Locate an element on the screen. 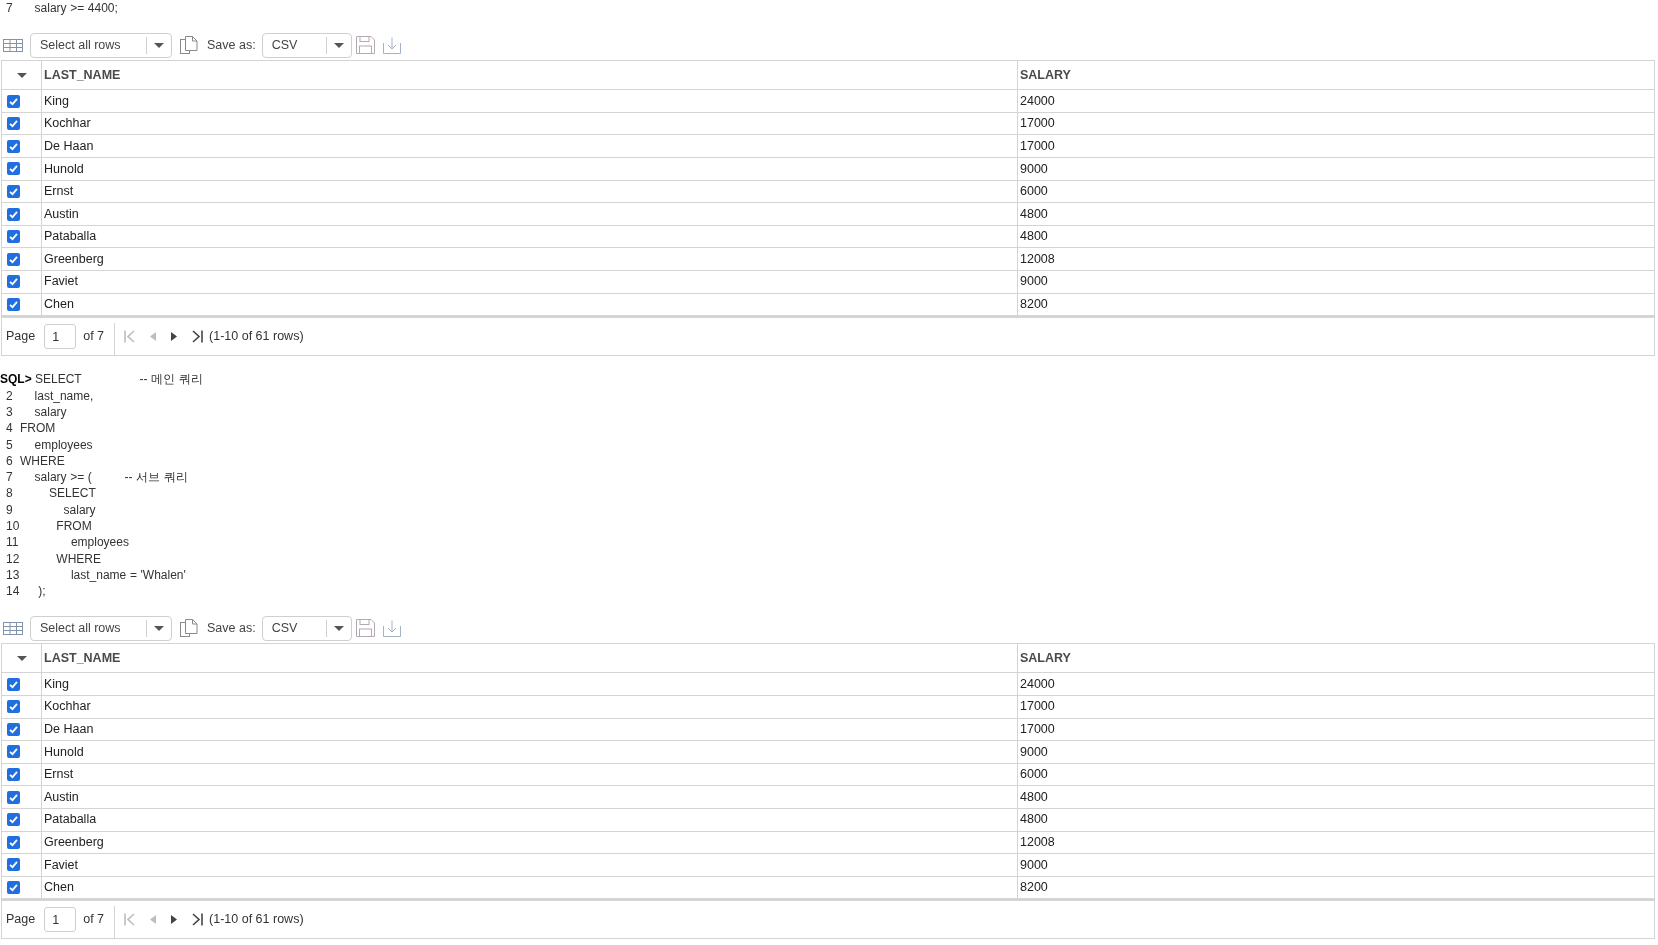 This screenshot has height=945, width=1658. row-range-text: (1-10 of 61 rows) is located at coordinates (256, 337).